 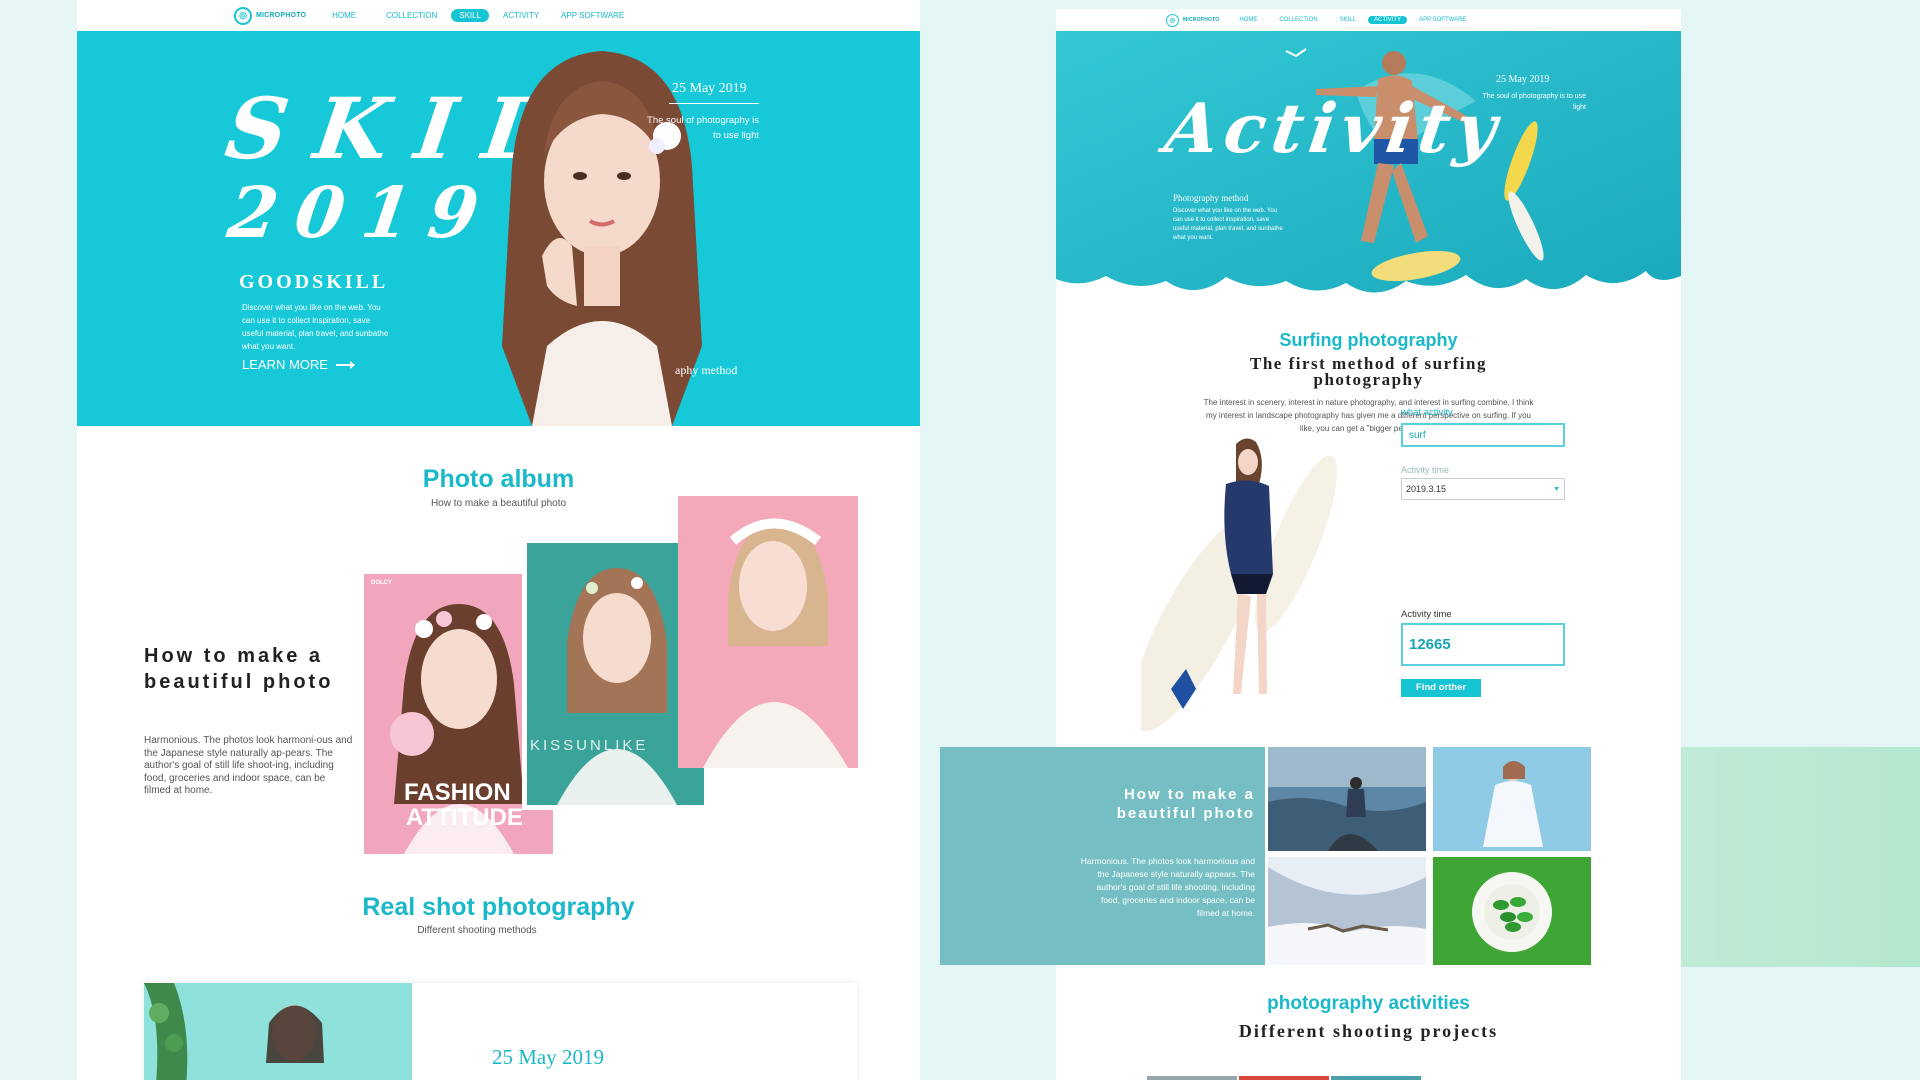 I want to click on howto-title: How to make a beautiful photo, so click(x=239, y=669).